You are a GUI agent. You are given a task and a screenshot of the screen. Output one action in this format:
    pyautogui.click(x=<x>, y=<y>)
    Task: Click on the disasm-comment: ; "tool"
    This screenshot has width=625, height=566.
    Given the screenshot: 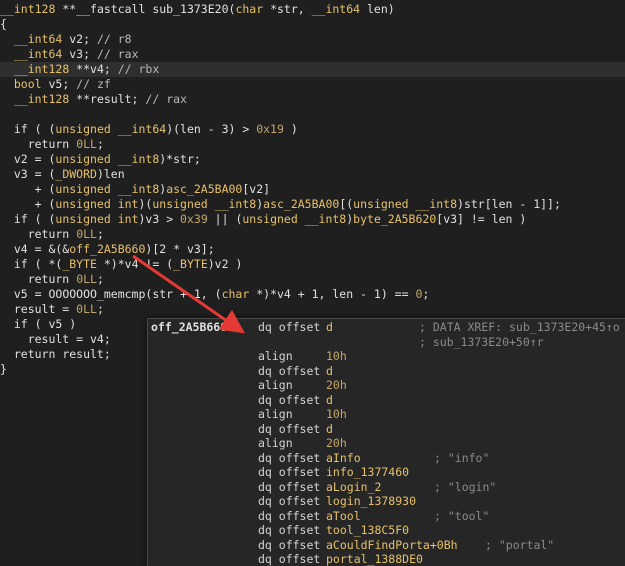 What is the action you would take?
    pyautogui.click(x=462, y=515)
    